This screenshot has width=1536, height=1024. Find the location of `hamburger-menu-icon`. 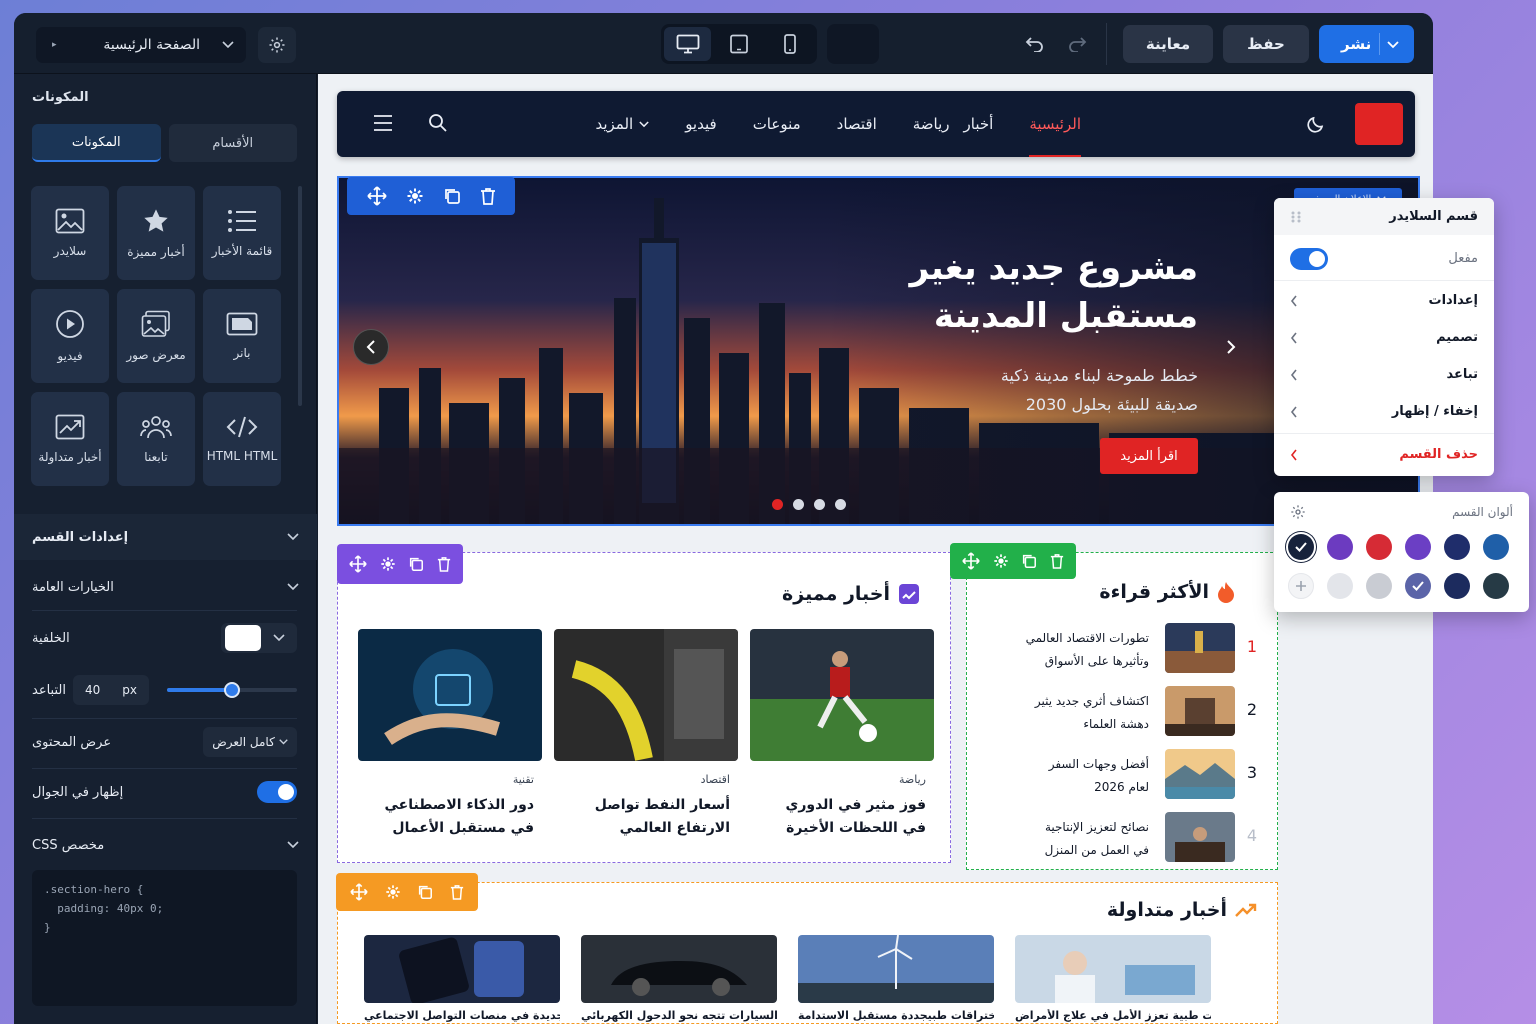

hamburger-menu-icon is located at coordinates (383, 125).